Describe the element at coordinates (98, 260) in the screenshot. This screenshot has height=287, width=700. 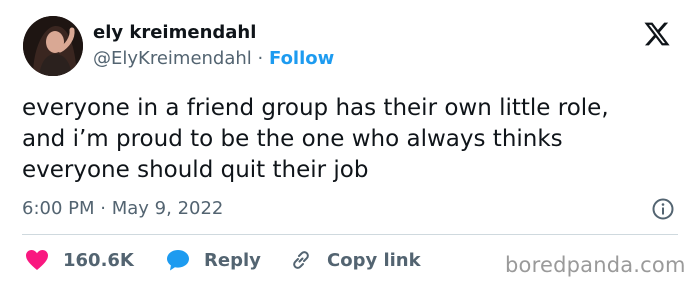
I see `like-count: 160.6K` at that location.